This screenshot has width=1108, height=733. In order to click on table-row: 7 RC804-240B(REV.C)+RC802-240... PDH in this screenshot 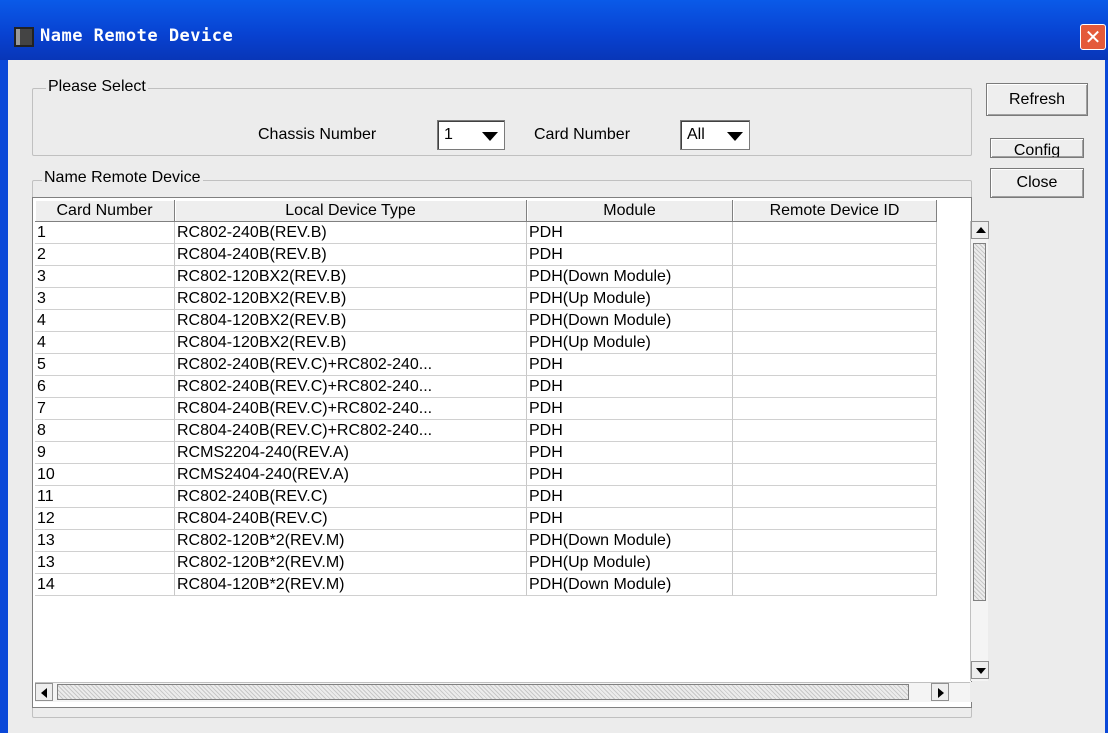, I will do `click(502, 409)`.